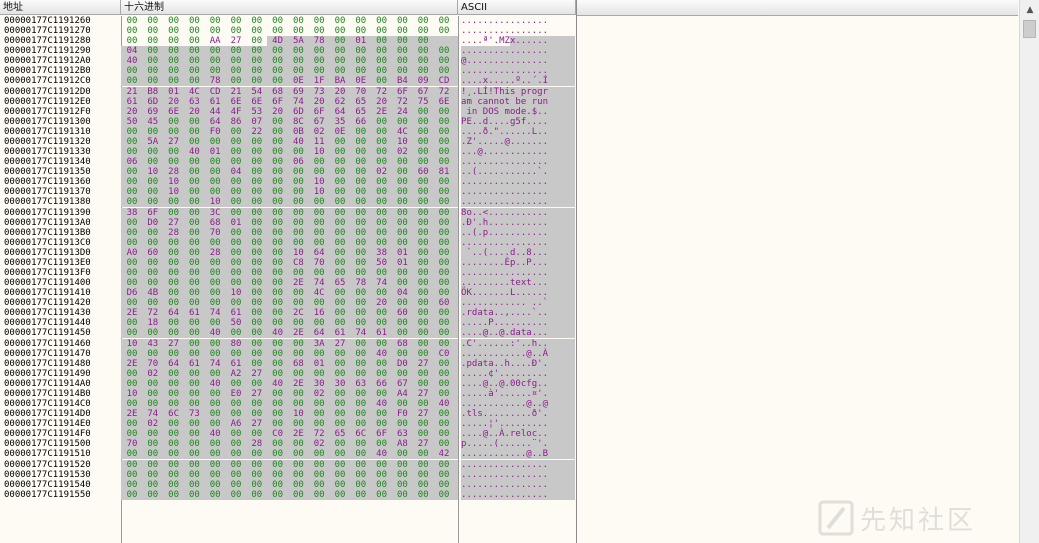 The image size is (1039, 543). I want to click on hex-byte: 70, so click(153, 364).